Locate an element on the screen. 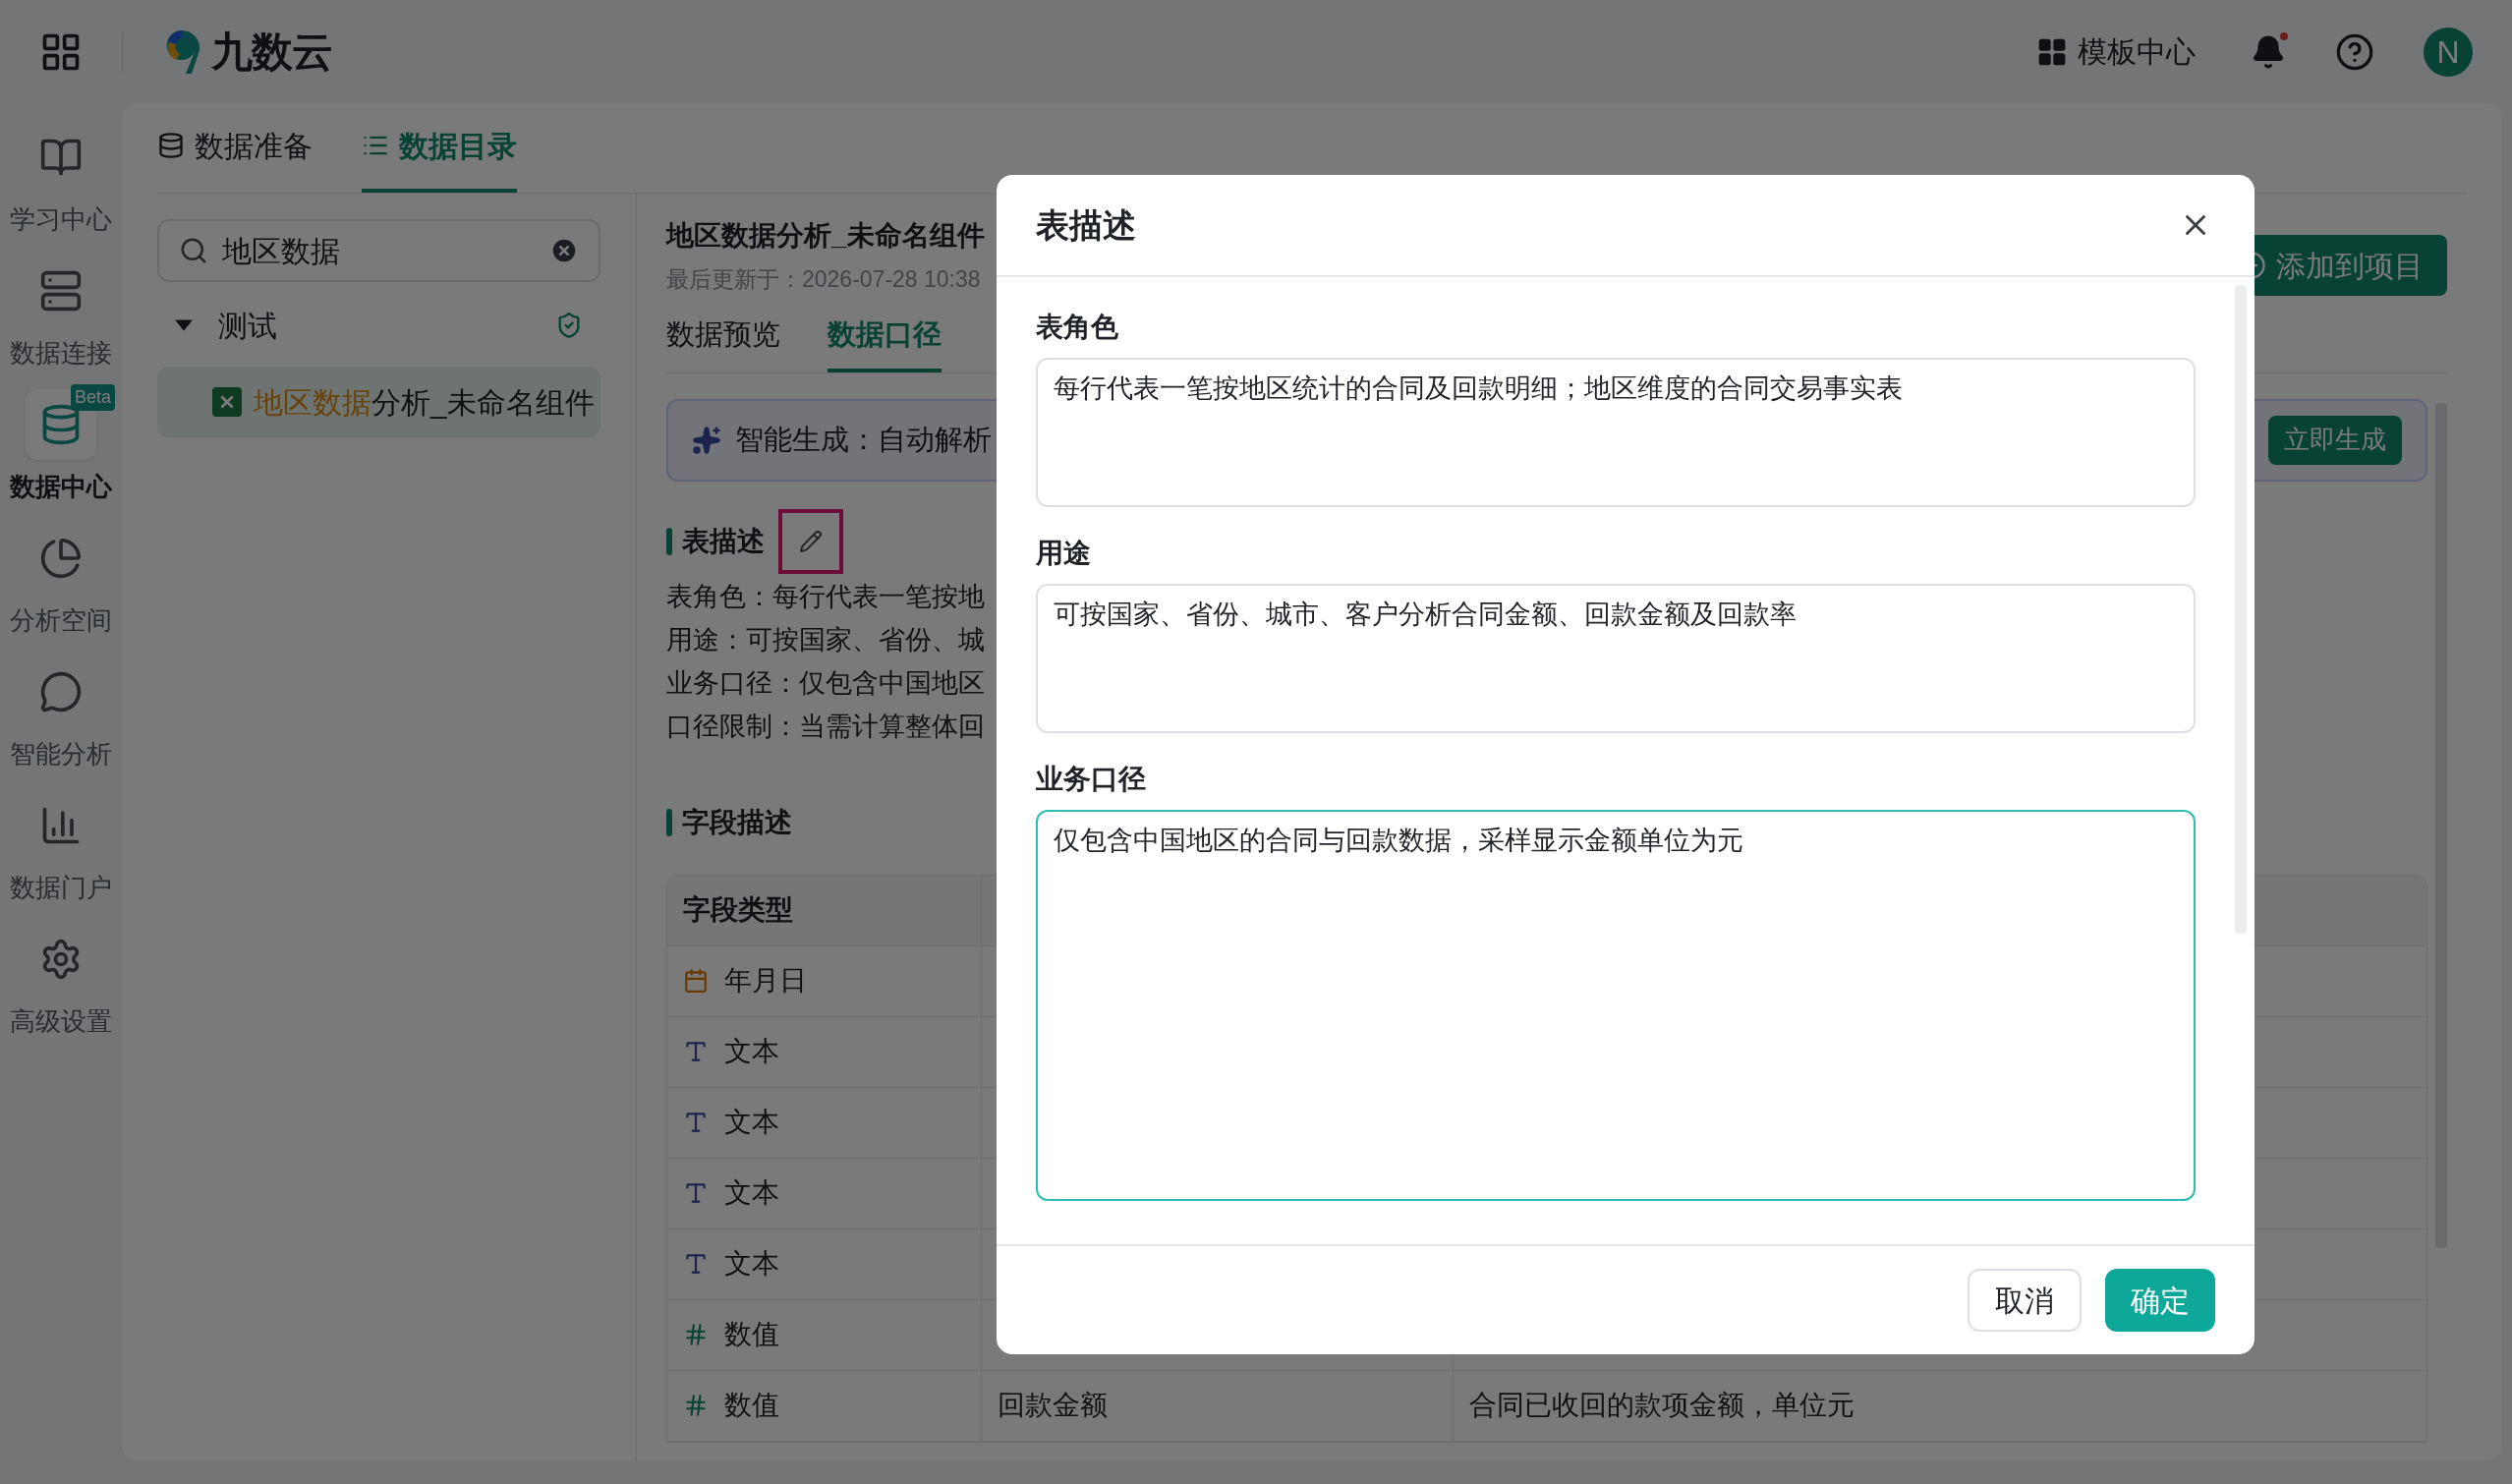  column-header: 字段类型 is located at coordinates (824, 910).